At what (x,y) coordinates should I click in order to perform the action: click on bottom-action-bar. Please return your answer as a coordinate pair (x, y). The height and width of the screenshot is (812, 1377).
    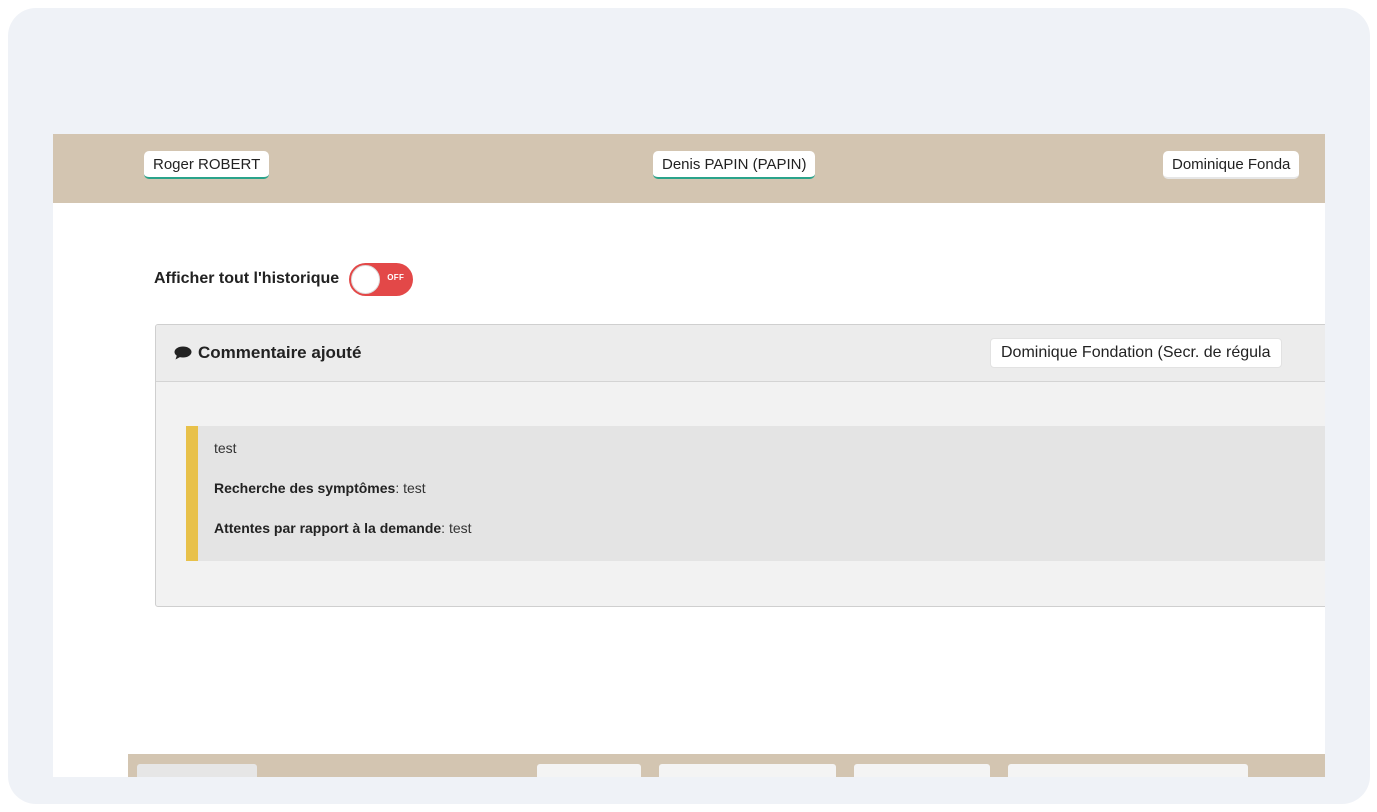
    Looking at the image, I should click on (726, 765).